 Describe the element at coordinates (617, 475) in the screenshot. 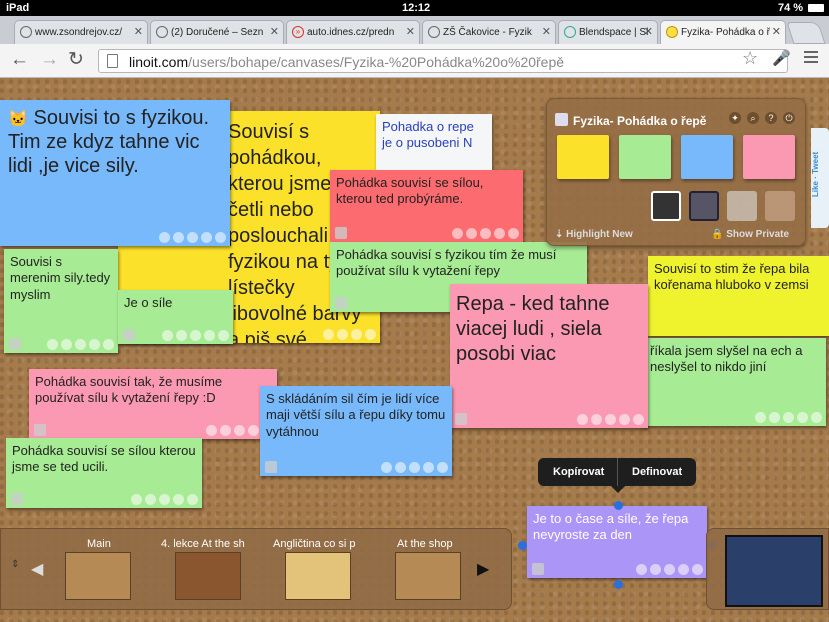

I see `text-selection-menu: Kopírovat Definovat` at that location.